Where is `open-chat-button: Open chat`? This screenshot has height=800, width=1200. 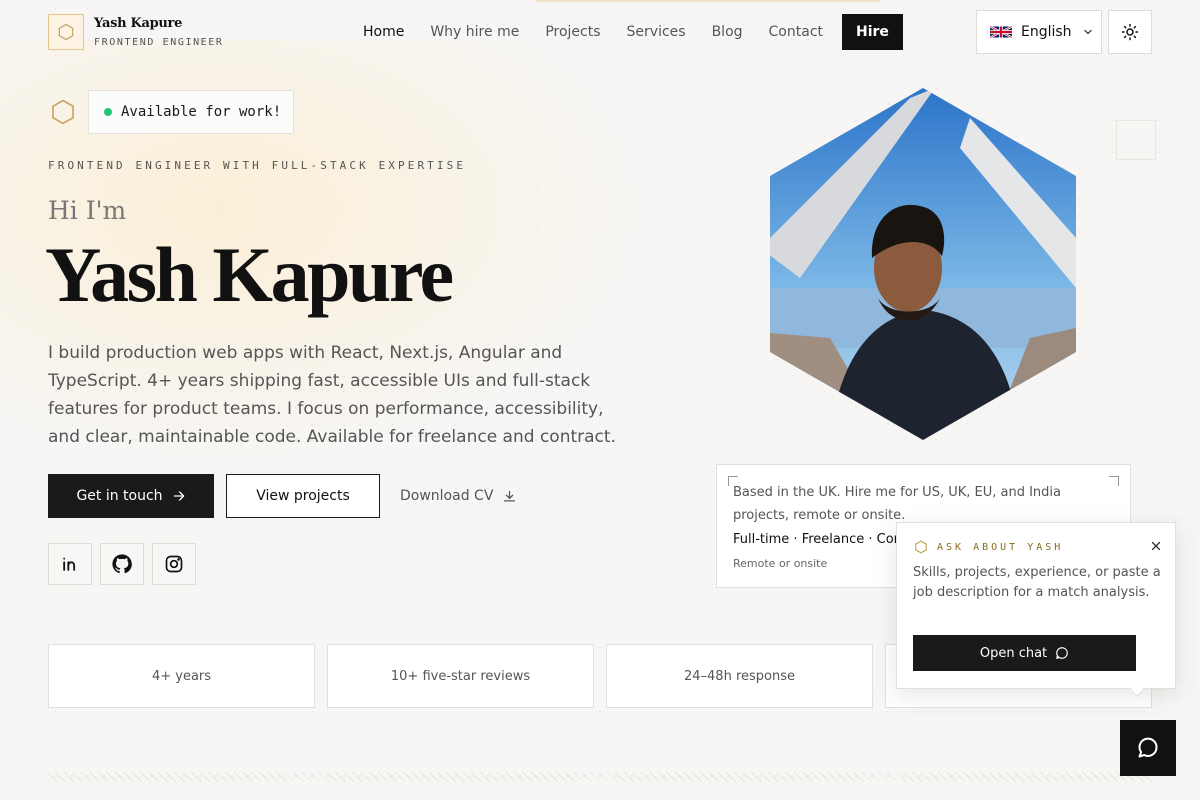
open-chat-button: Open chat is located at coordinates (1024, 653).